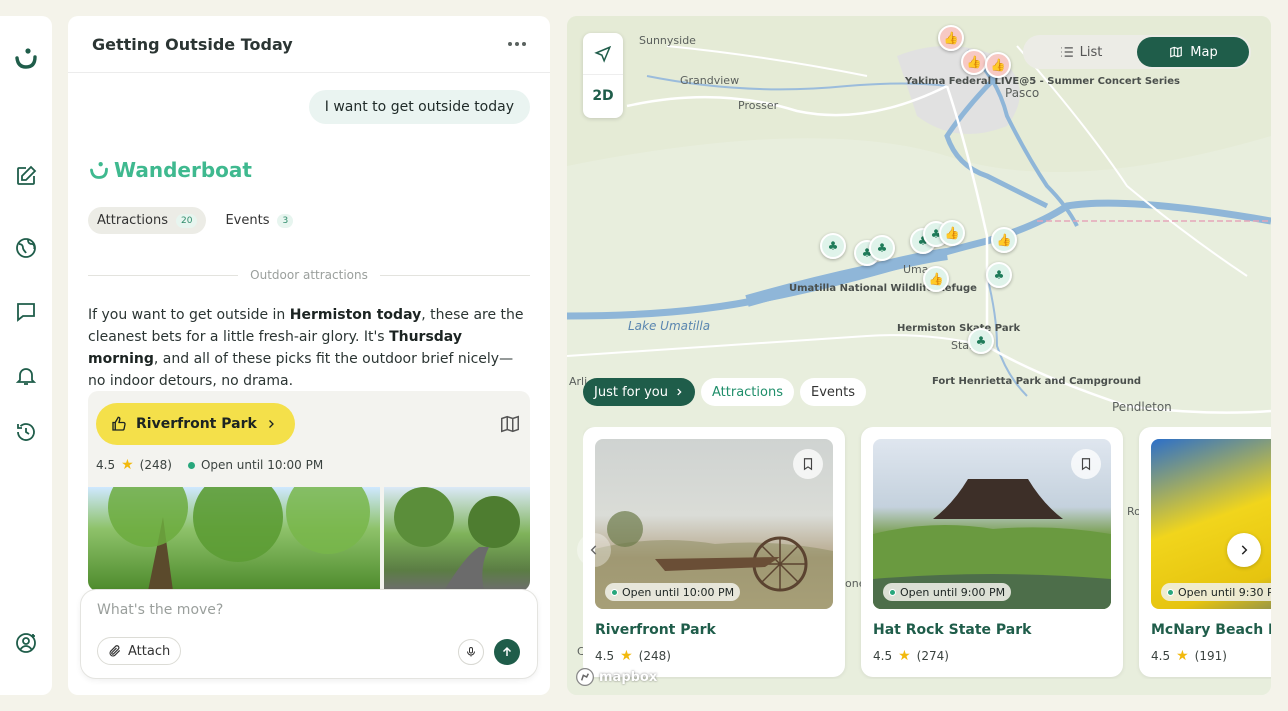 The height and width of the screenshot is (711, 1288). Describe the element at coordinates (667, 40) in the screenshot. I see `map-label-sunnyside: Sunnyside` at that location.